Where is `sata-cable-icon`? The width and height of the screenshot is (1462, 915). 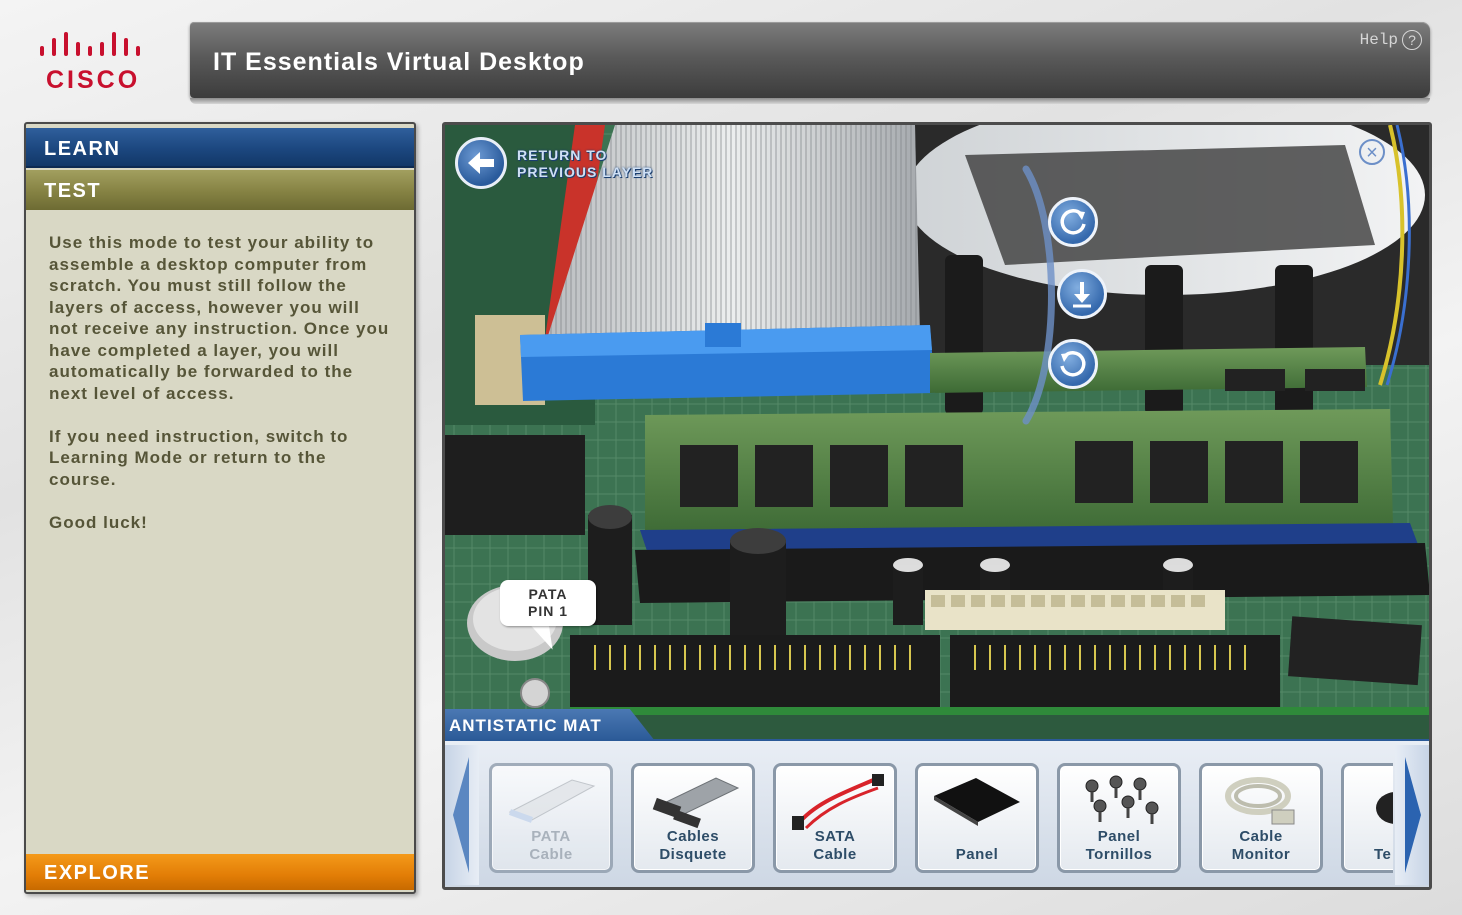
sata-cable-icon is located at coordinates (838, 802).